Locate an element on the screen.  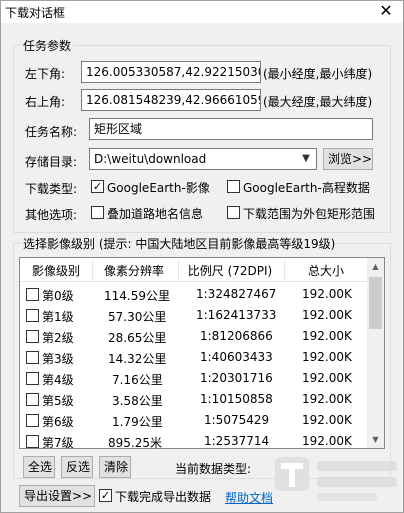
level-cell: 第7级 is located at coordinates (58, 443).